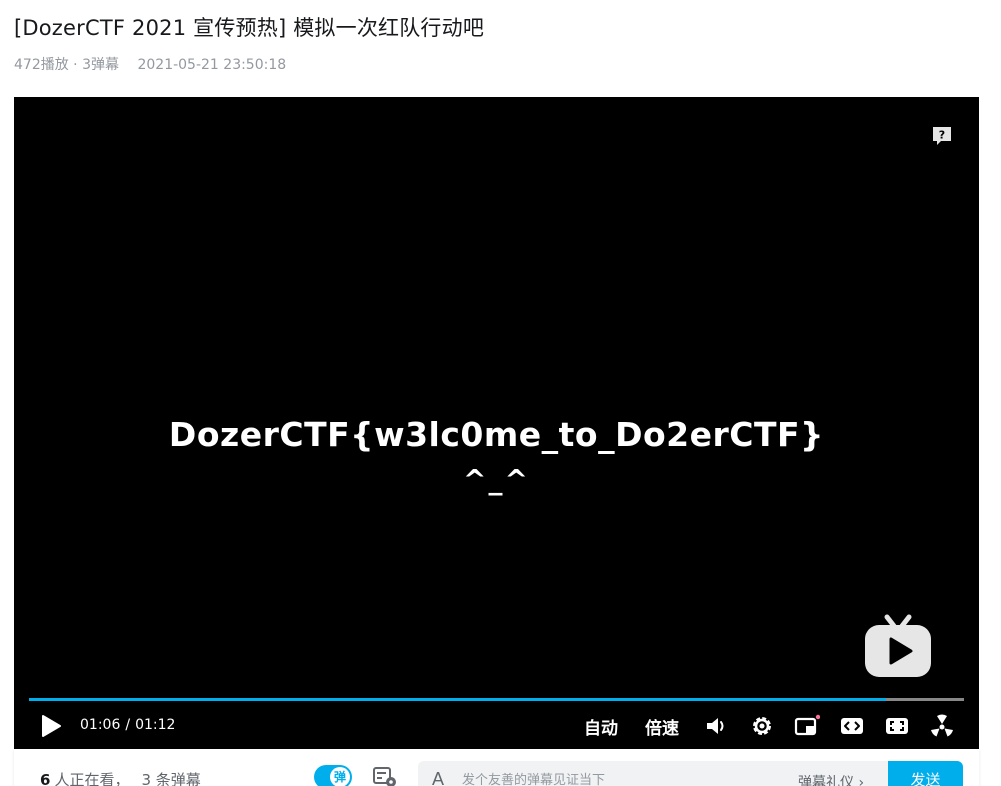 This screenshot has height=786, width=1001. What do you see at coordinates (925, 773) in the screenshot?
I see `send-button: 发送` at bounding box center [925, 773].